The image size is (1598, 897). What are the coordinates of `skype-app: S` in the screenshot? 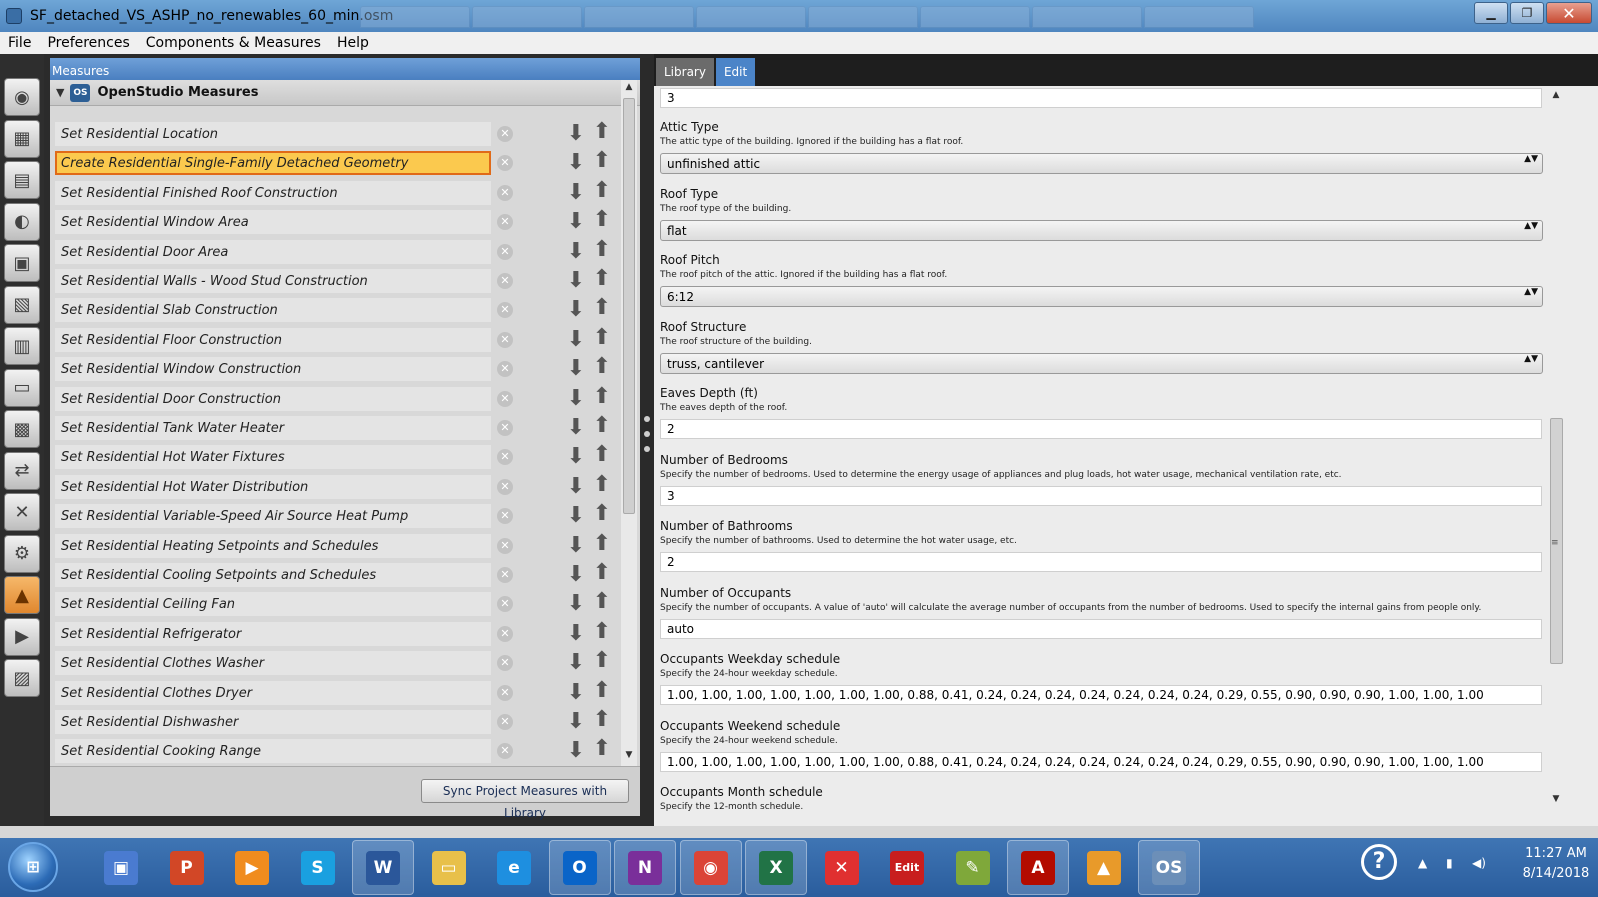 It's located at (318, 867).